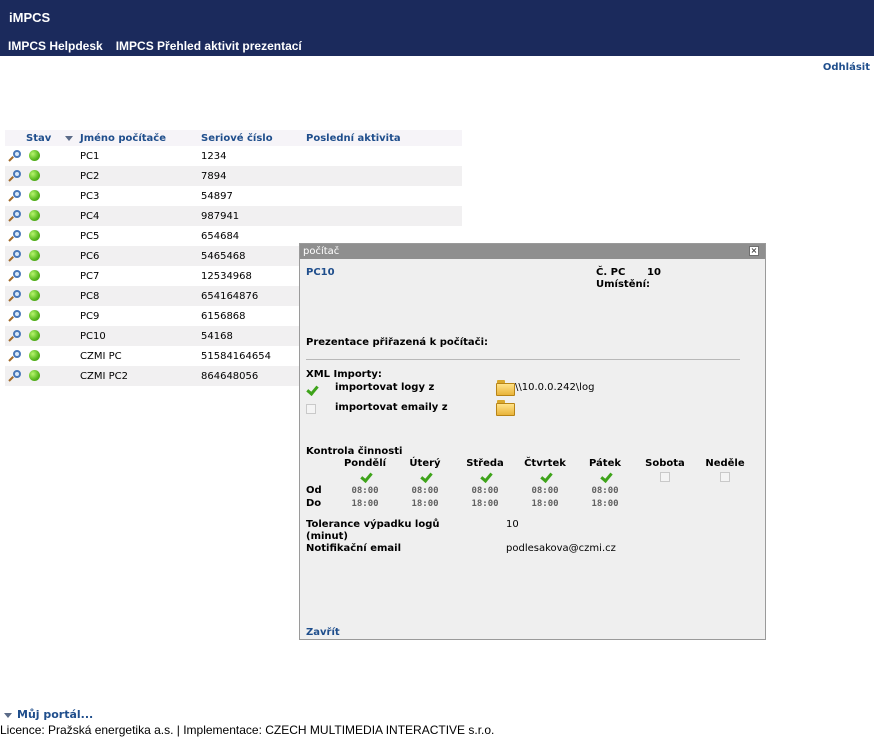 The width and height of the screenshot is (874, 741). What do you see at coordinates (314, 490) in the screenshot?
I see `from-label: Od` at bounding box center [314, 490].